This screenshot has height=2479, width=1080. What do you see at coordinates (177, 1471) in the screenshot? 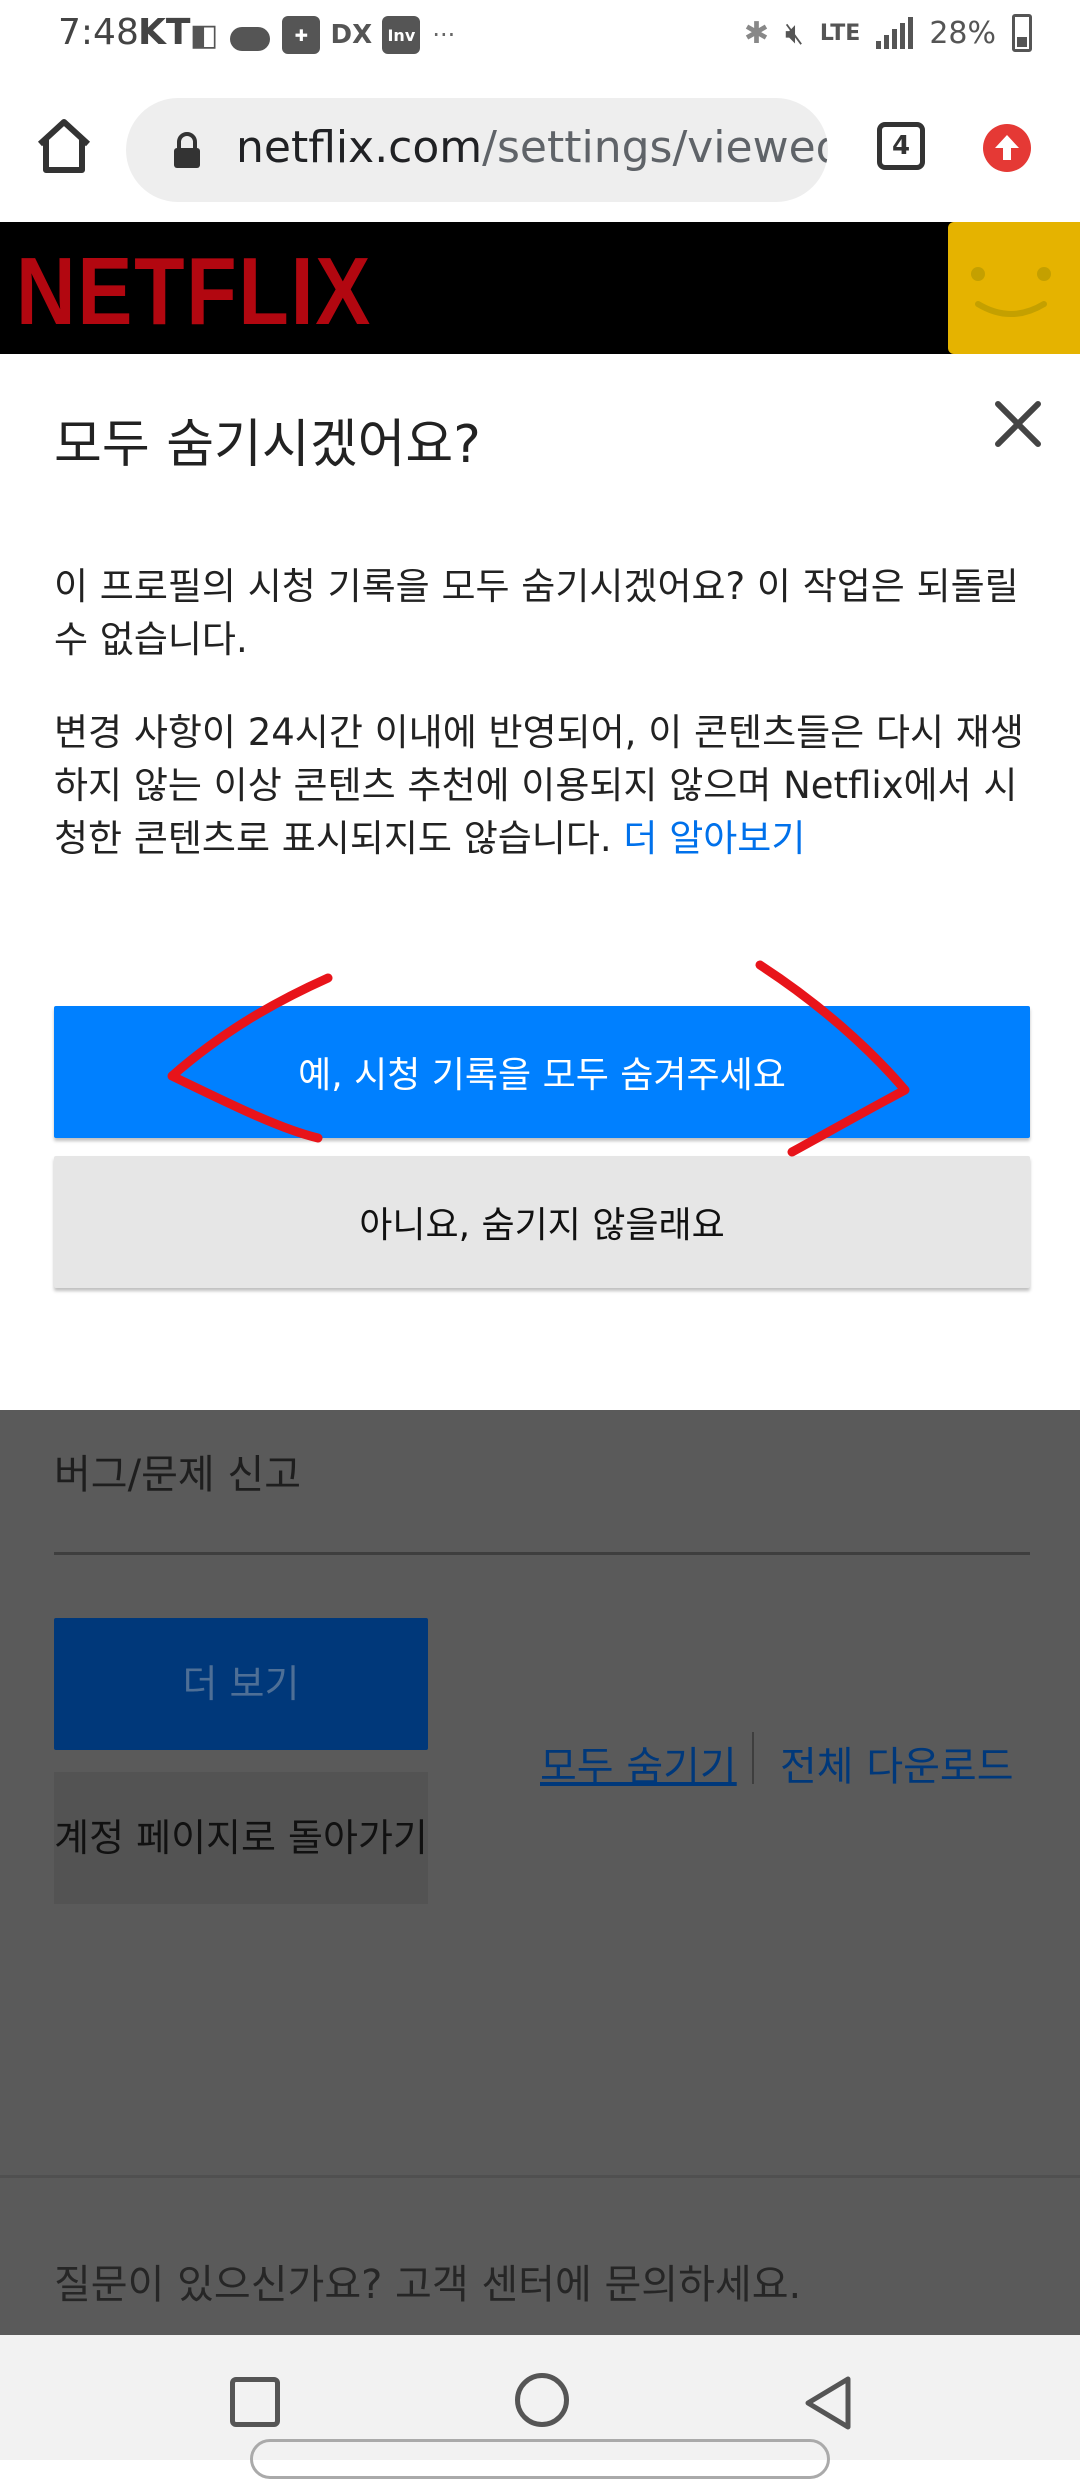
I see `bug-report-link: 버그/문제 신고` at bounding box center [177, 1471].